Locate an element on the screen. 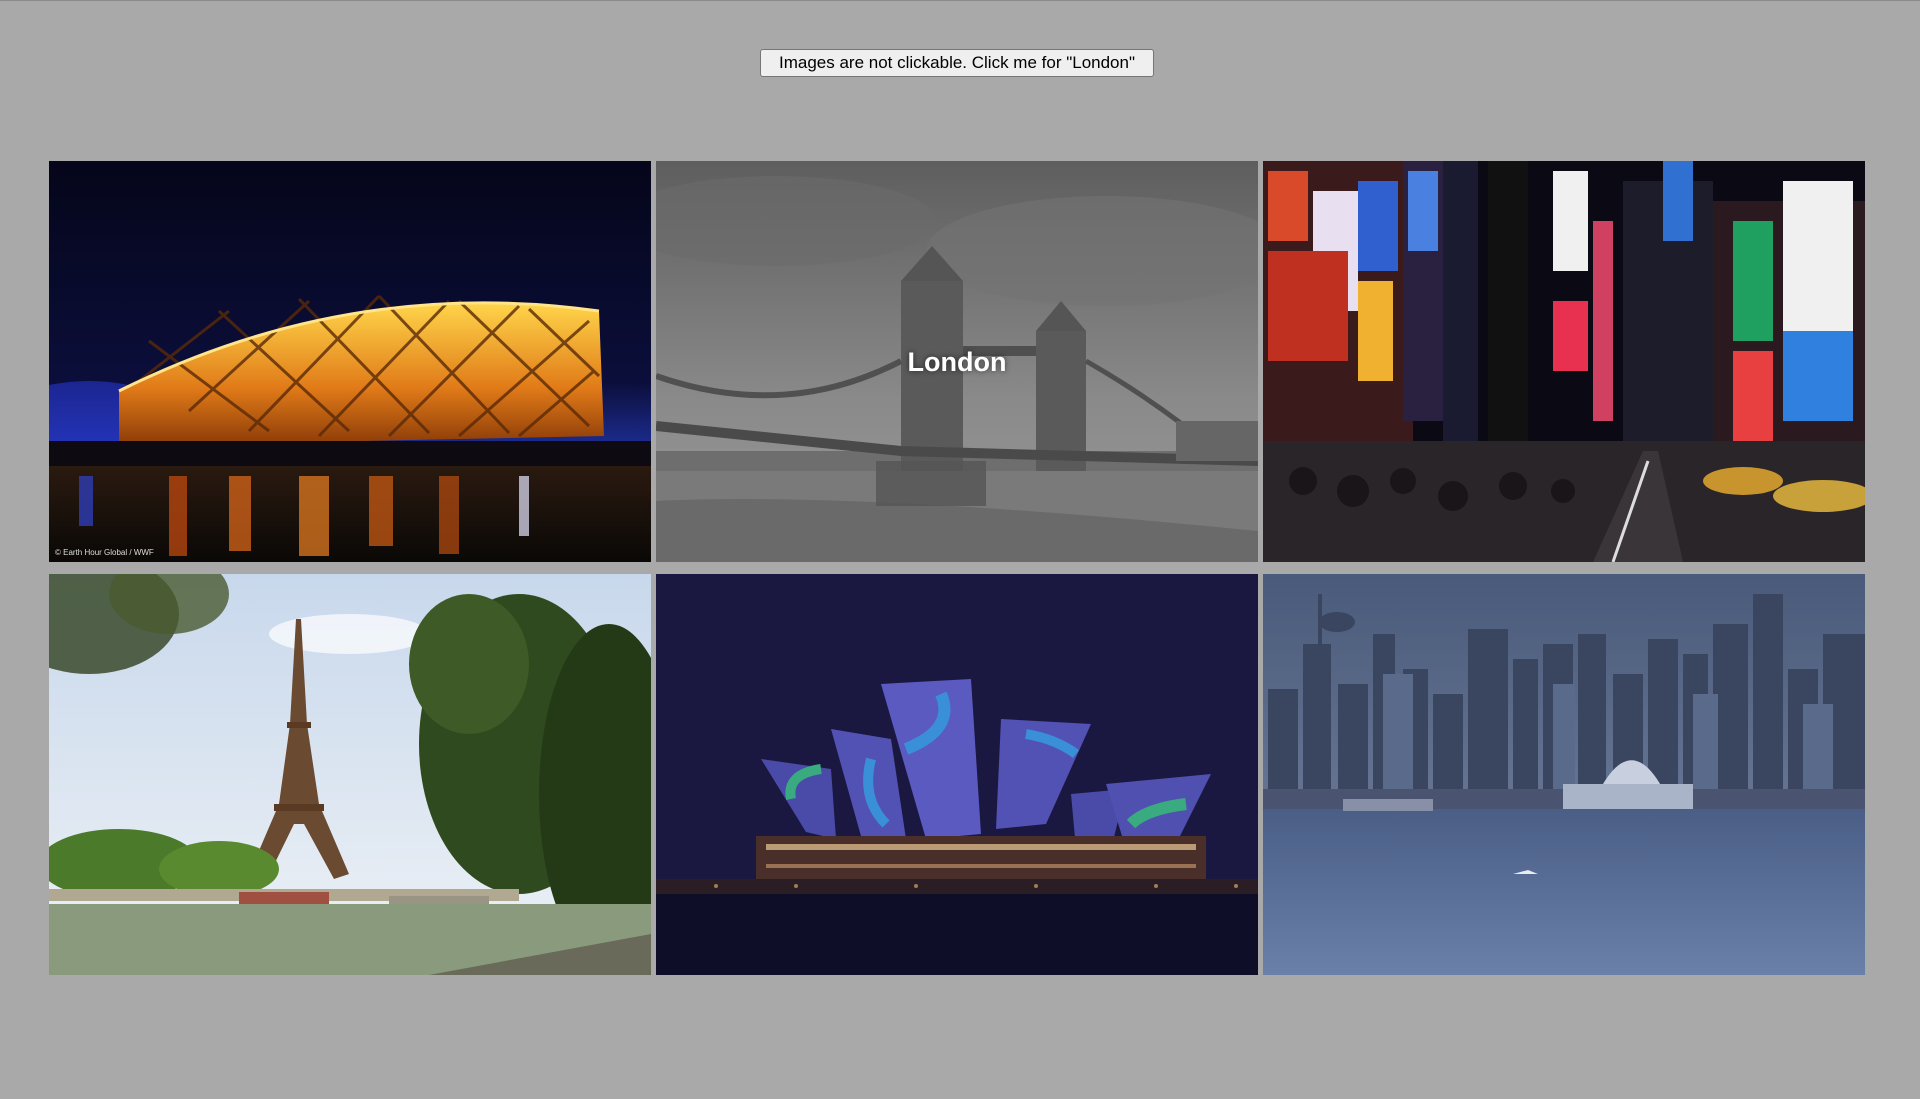  eiffel-tower-image is located at coordinates (350, 774).